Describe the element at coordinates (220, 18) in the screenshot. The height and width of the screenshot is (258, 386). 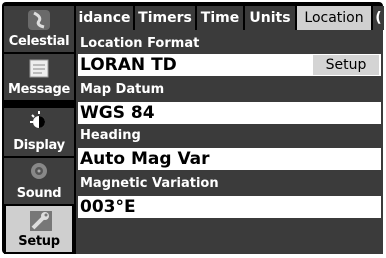
I see `tab-time: Time` at that location.